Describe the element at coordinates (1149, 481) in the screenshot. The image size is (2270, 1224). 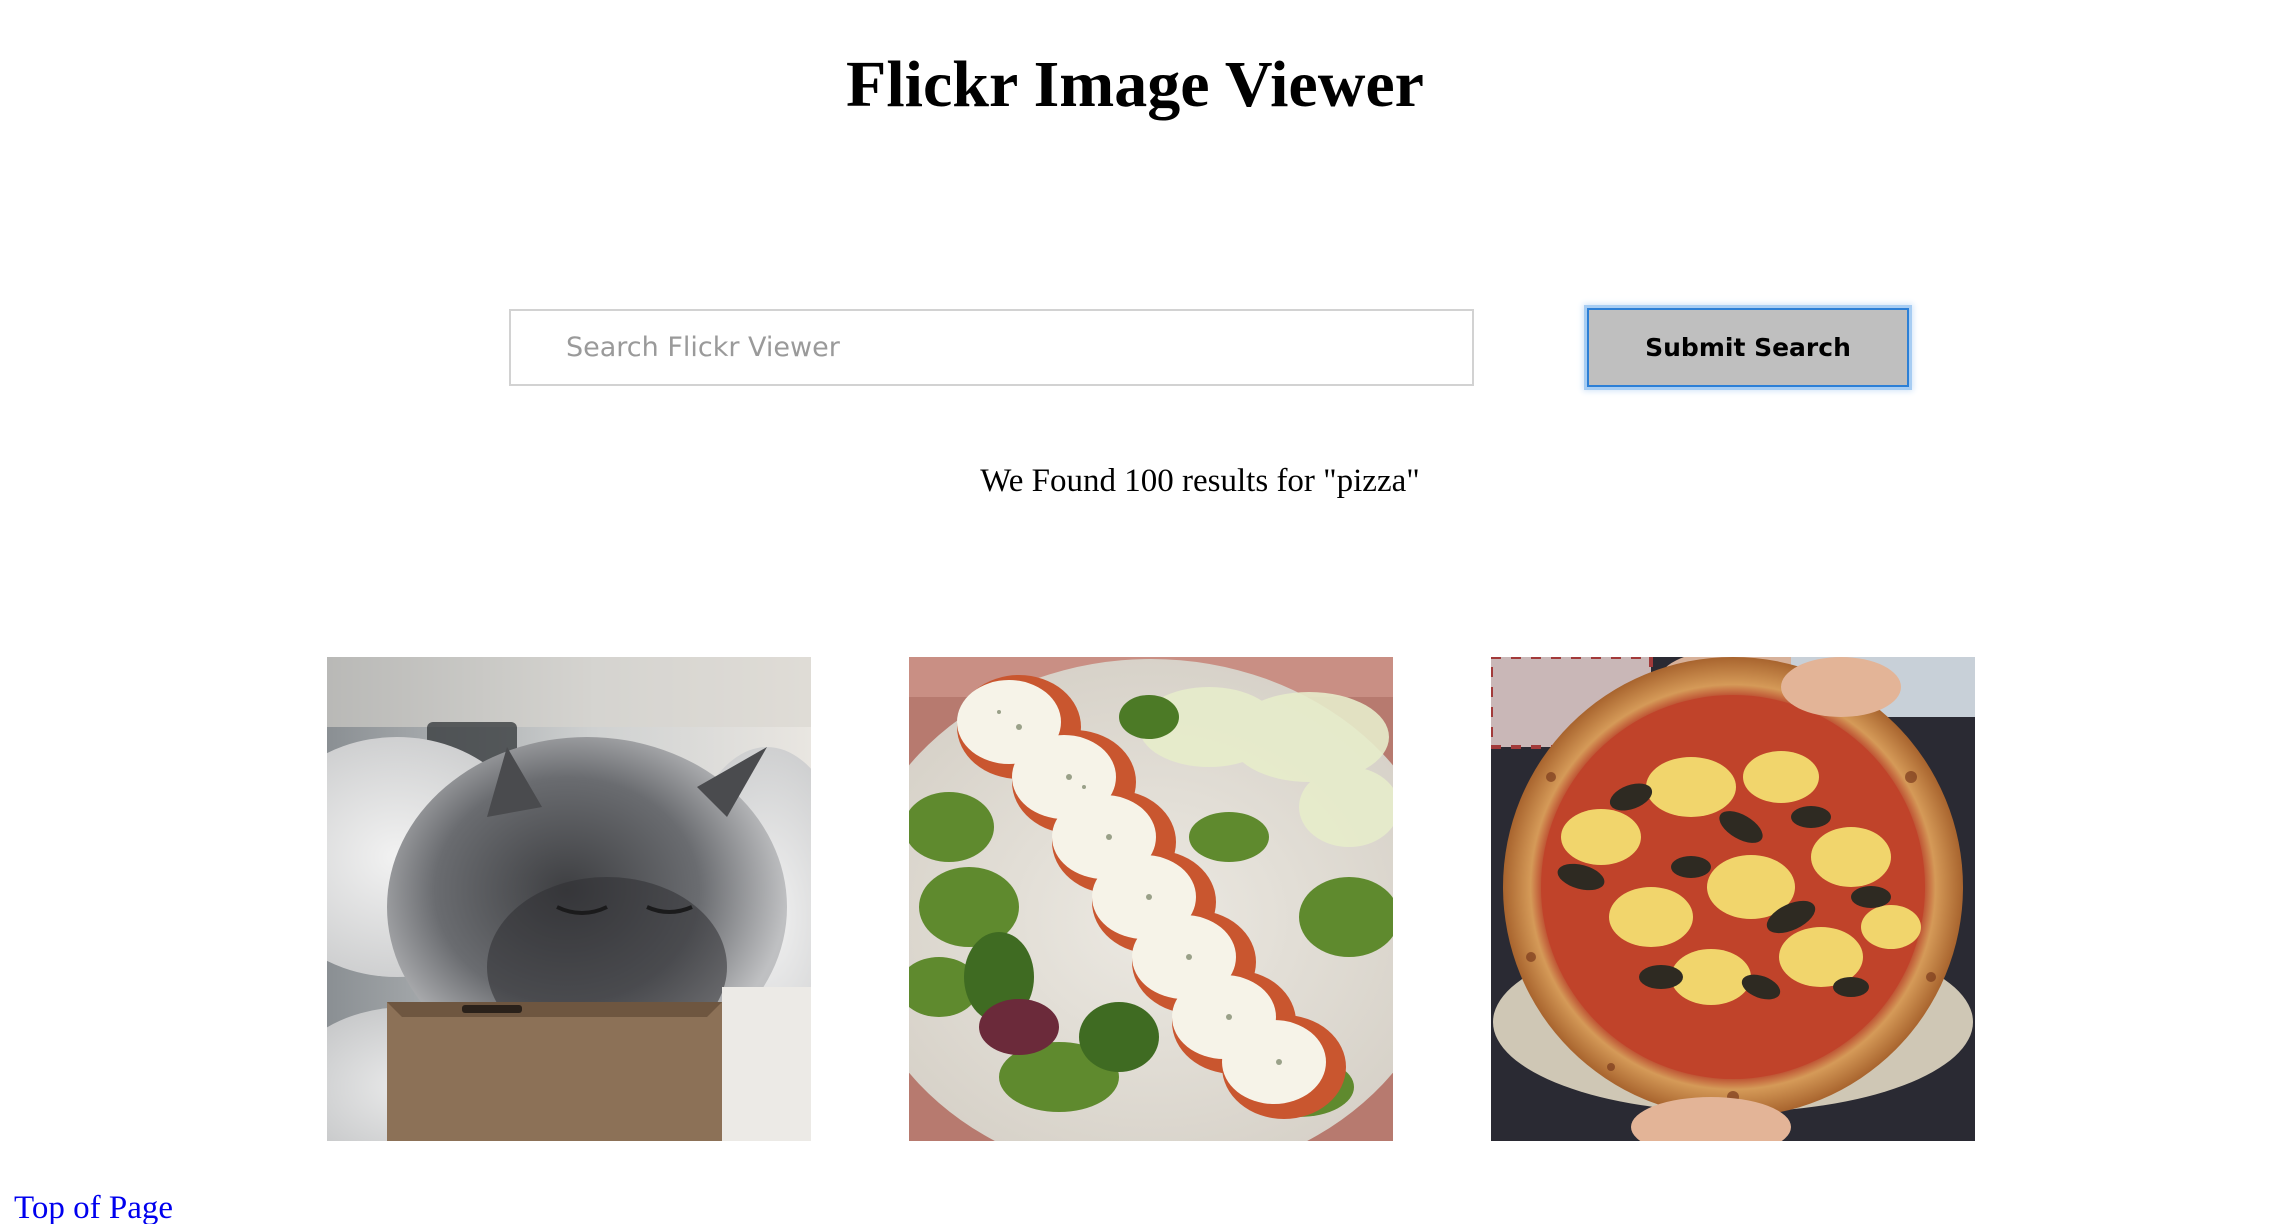
I see `results-count: 100` at that location.